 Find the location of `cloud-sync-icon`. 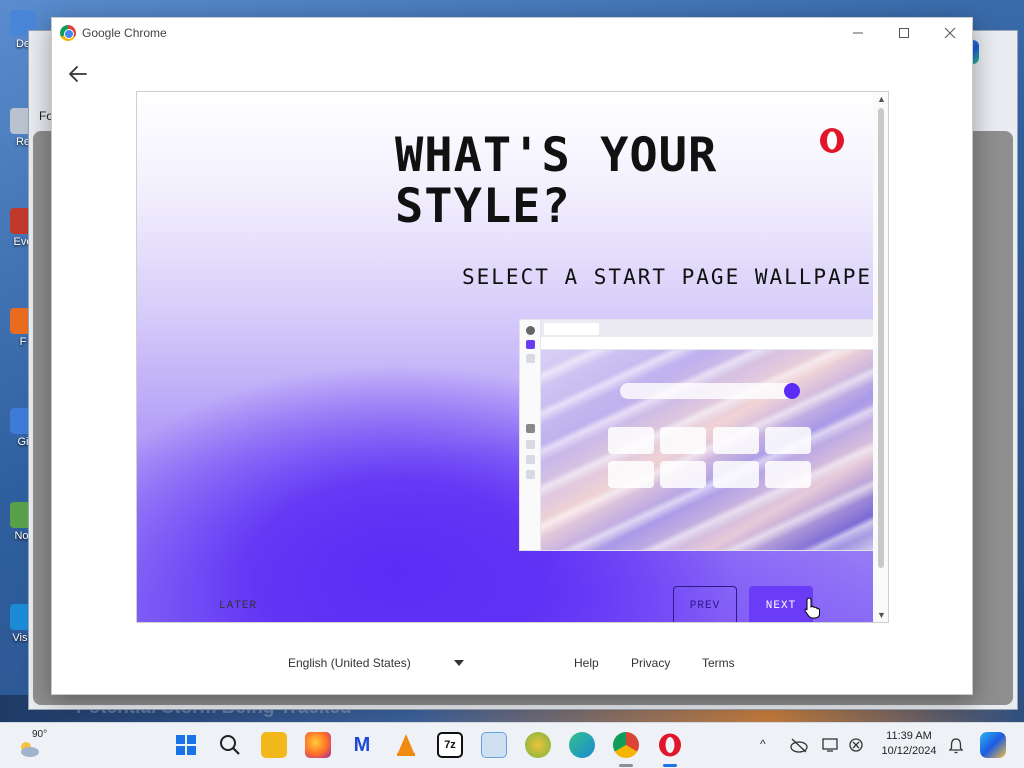

cloud-sync-icon is located at coordinates (799, 745).